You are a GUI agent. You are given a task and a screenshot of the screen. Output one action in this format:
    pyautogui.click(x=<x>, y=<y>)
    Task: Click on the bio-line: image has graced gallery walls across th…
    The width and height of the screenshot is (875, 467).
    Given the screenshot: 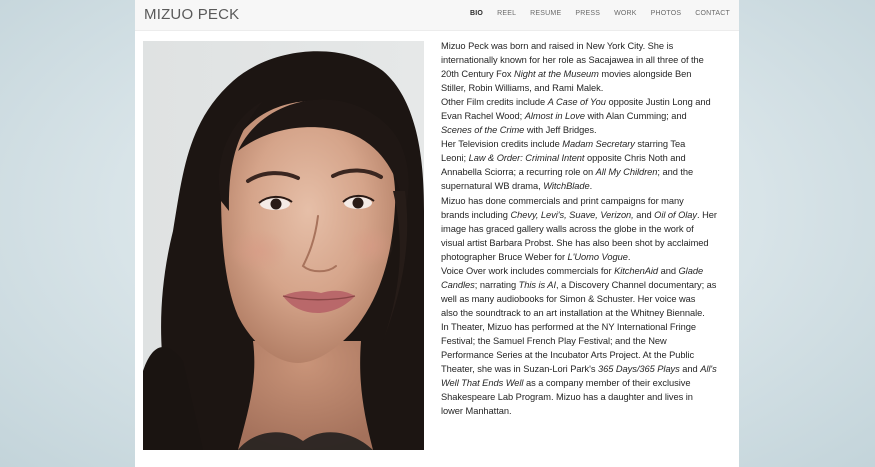 What is the action you would take?
    pyautogui.click(x=586, y=229)
    